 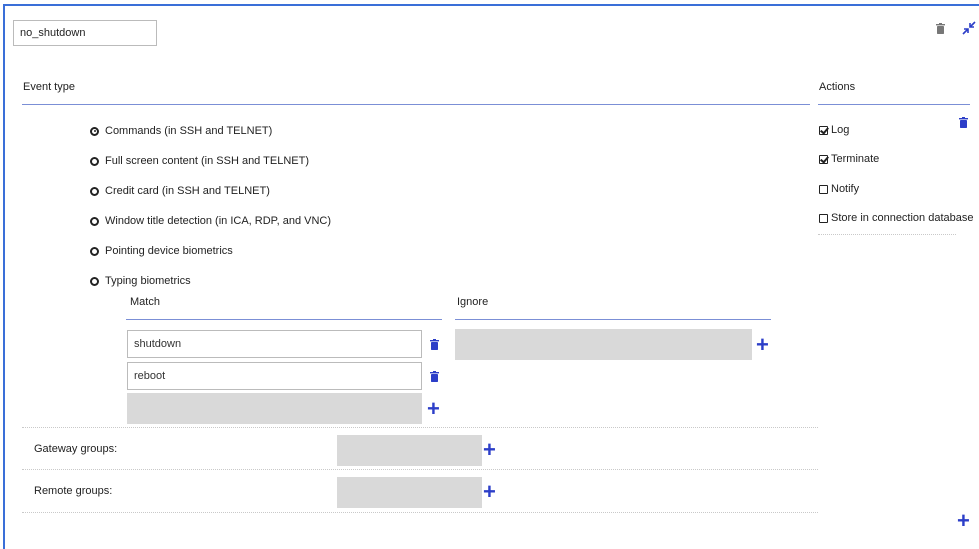 I want to click on actions-heading: Actions, so click(x=837, y=87).